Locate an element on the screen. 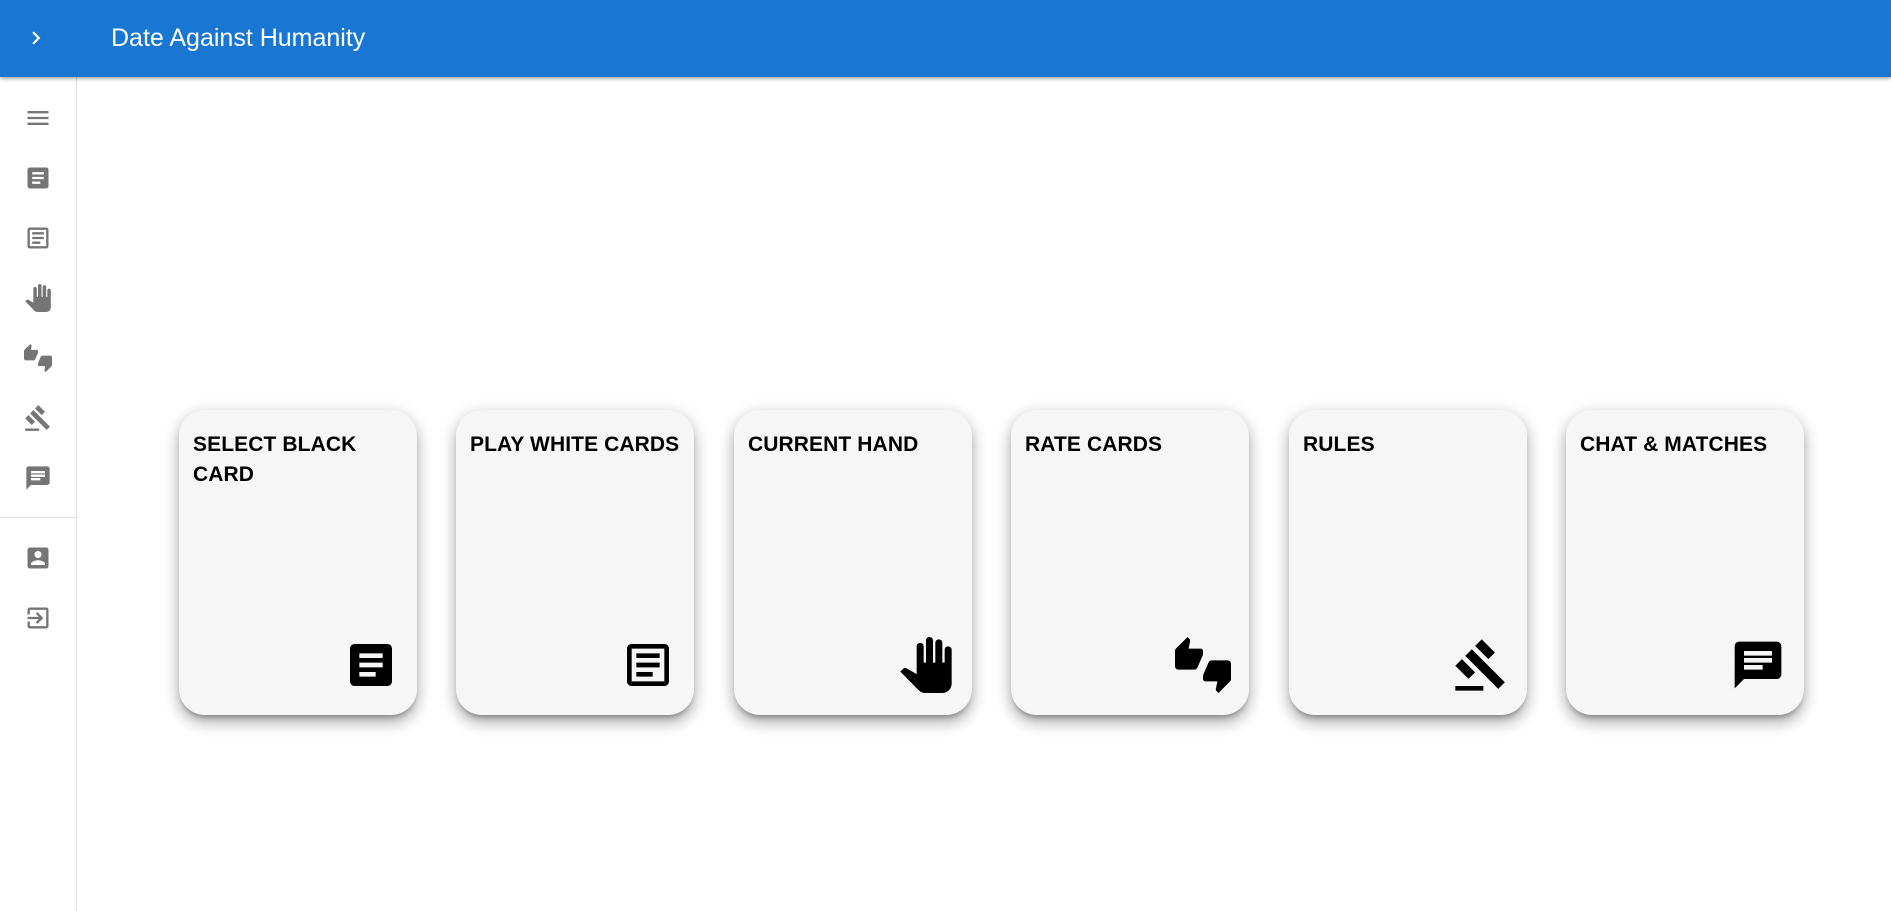 The height and width of the screenshot is (911, 1891). sidebar-item-chat-matches is located at coordinates (38, 478).